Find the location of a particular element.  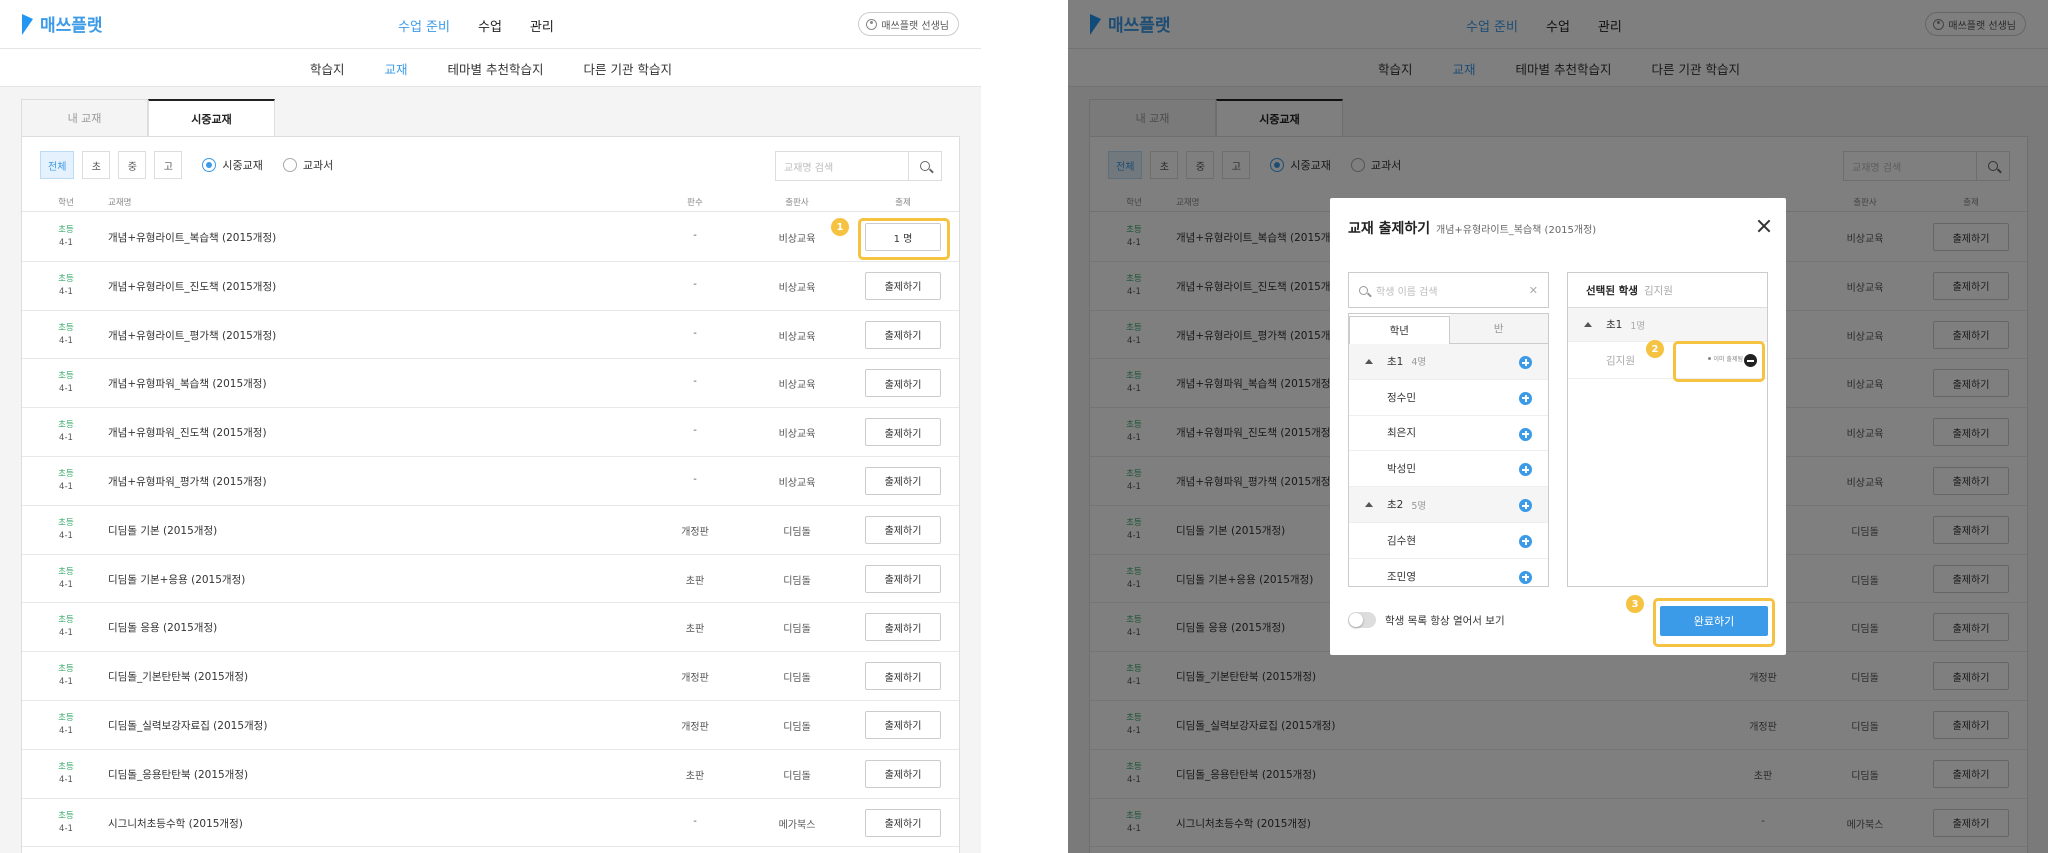

nav-manage: 관리 is located at coordinates (542, 25).